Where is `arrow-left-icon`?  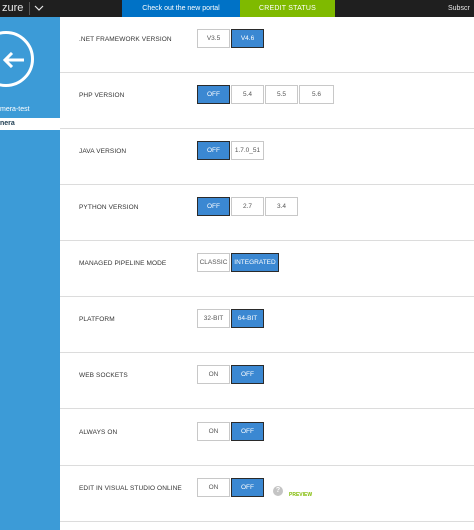
arrow-left-icon is located at coordinates (13, 60).